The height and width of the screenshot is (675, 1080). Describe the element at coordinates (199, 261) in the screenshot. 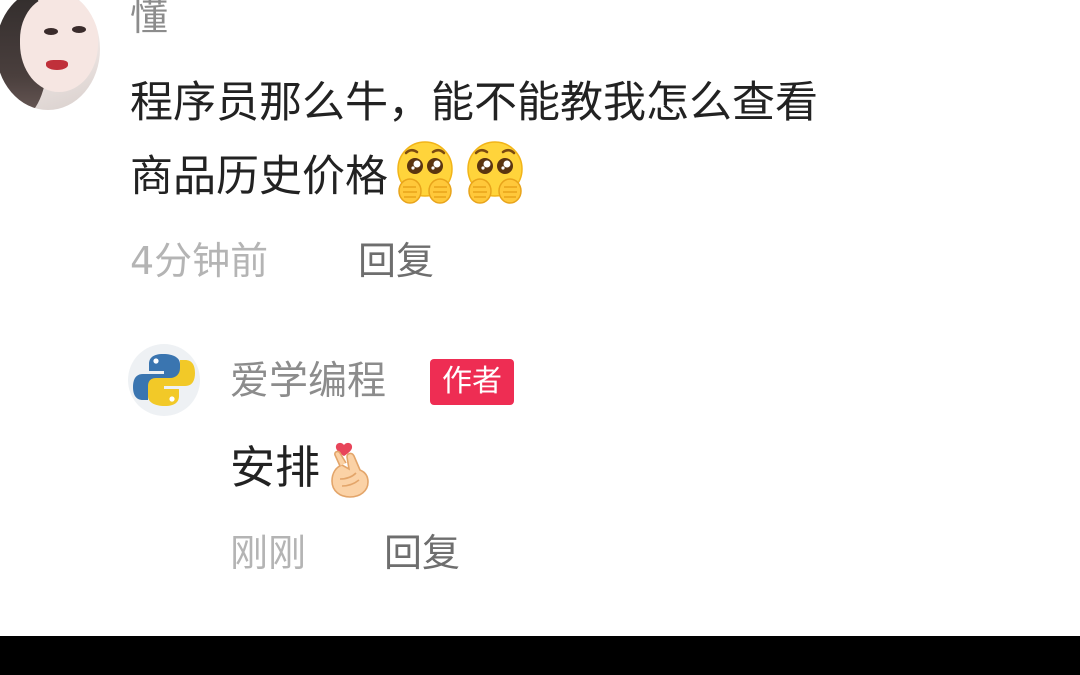

I see `comment-timestamp: 4分钟前` at that location.